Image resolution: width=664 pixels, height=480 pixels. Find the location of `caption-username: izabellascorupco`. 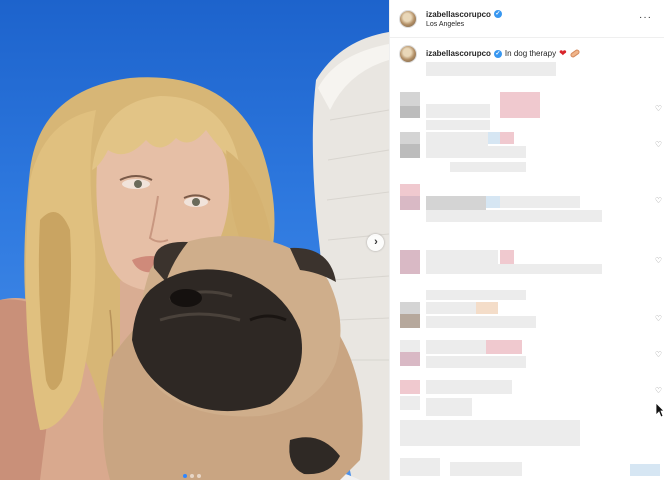

caption-username: izabellascorupco is located at coordinates (458, 53).